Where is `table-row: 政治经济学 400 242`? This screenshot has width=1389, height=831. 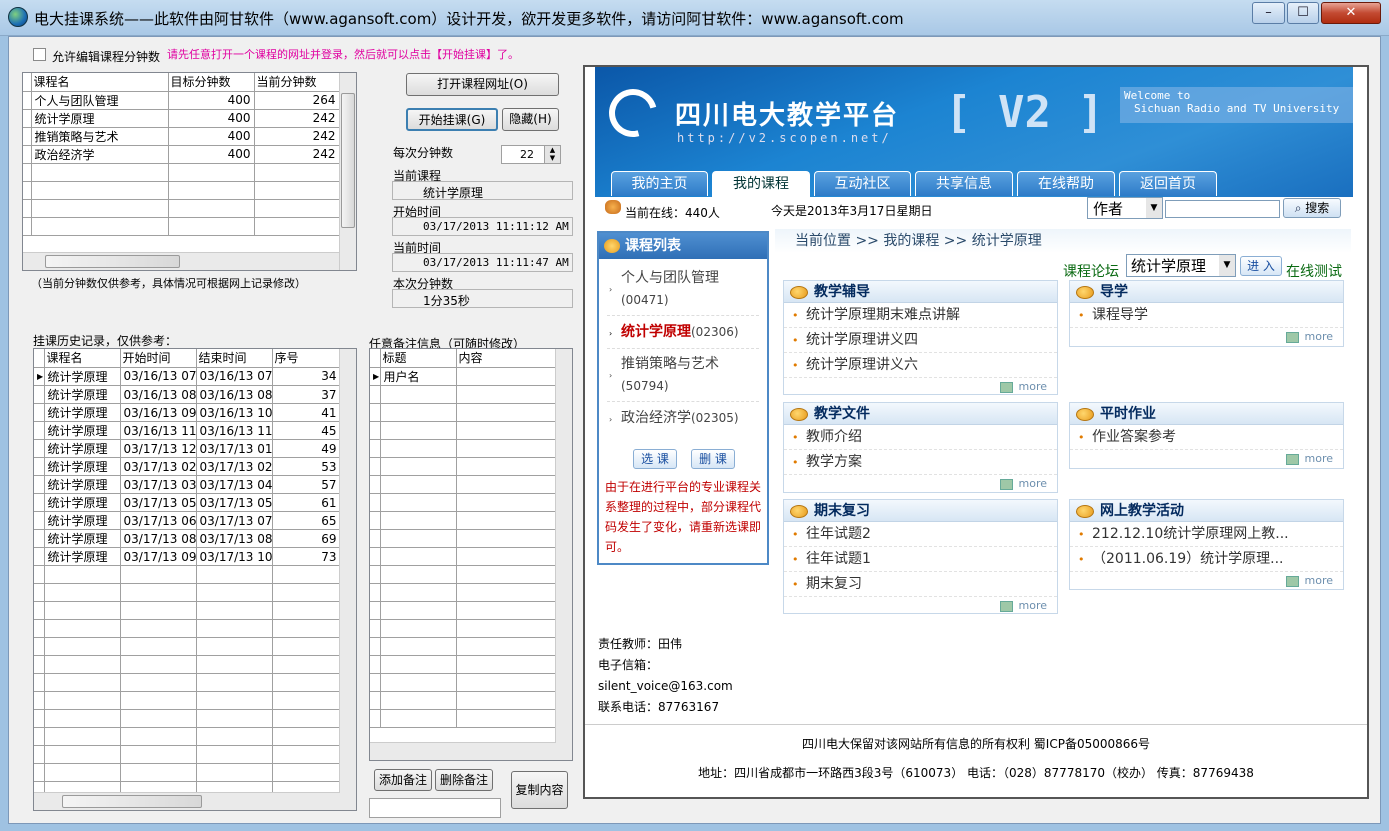 table-row: 政治经济学 400 242 is located at coordinates (181, 154).